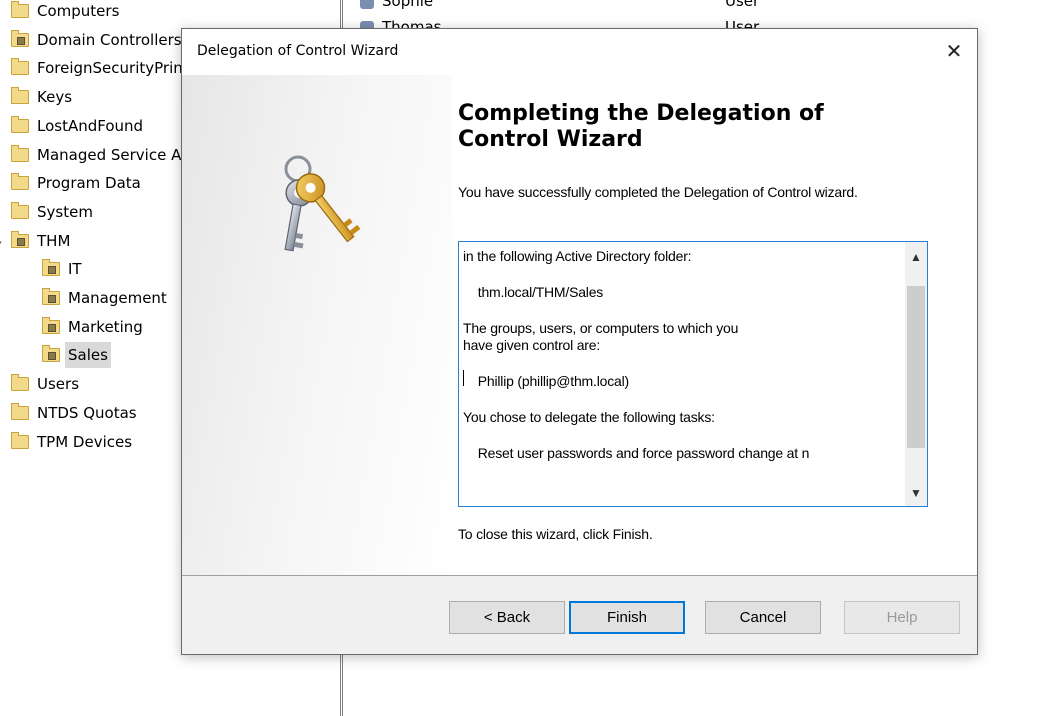 The height and width of the screenshot is (716, 1058). What do you see at coordinates (85, 441) in the screenshot?
I see `tree-item-label: TPM Devices` at bounding box center [85, 441].